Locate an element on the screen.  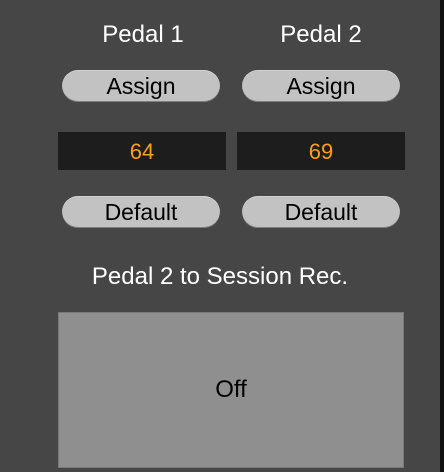
pedal-2-value-field: 69 is located at coordinates (321, 151).